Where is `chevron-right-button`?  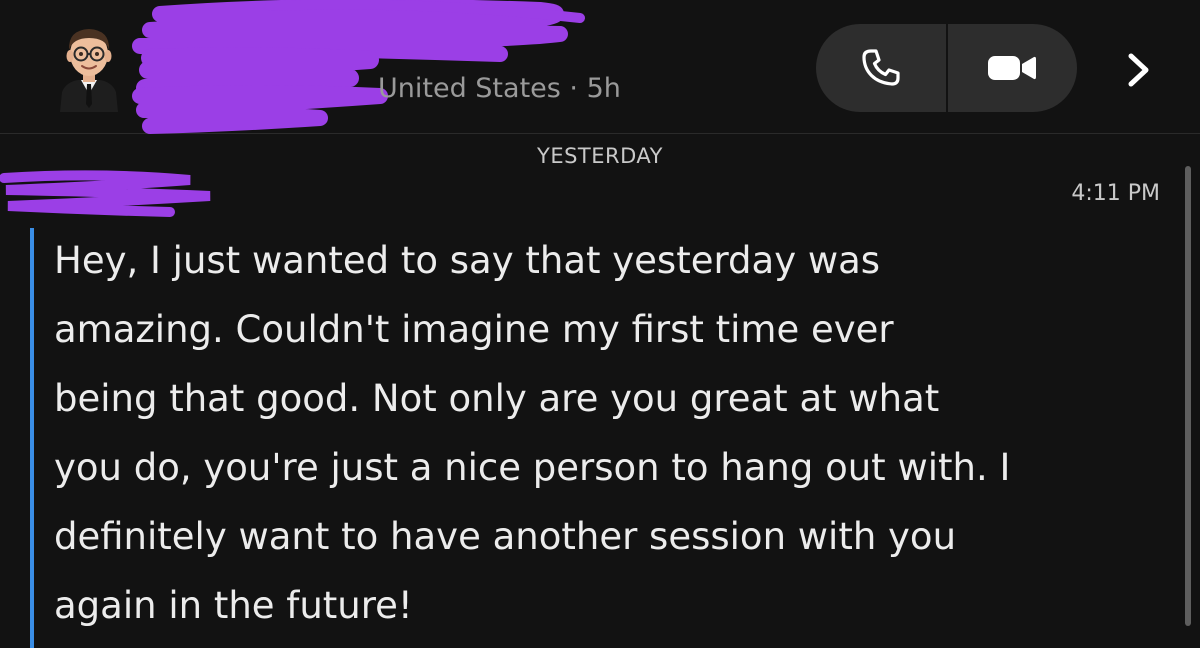 chevron-right-button is located at coordinates (1138, 70).